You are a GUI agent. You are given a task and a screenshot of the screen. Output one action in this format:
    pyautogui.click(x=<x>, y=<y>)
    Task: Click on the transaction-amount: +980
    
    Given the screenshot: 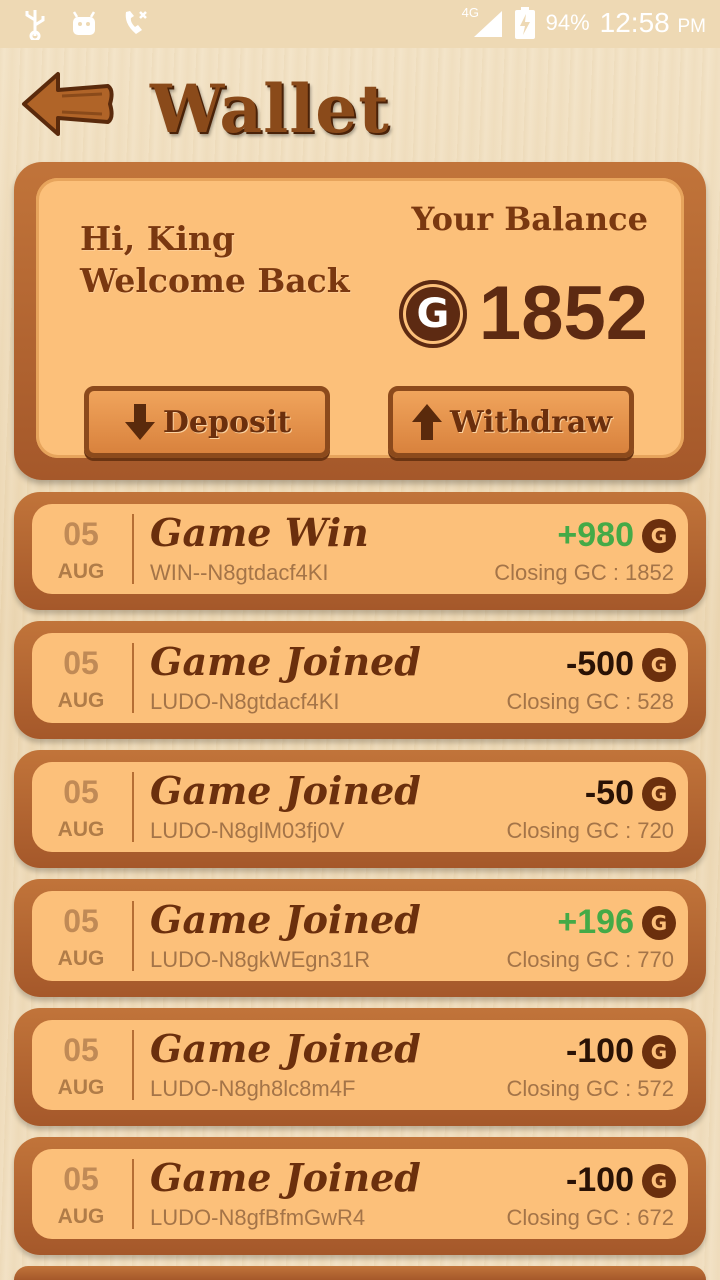 What is the action you would take?
    pyautogui.click(x=595, y=535)
    